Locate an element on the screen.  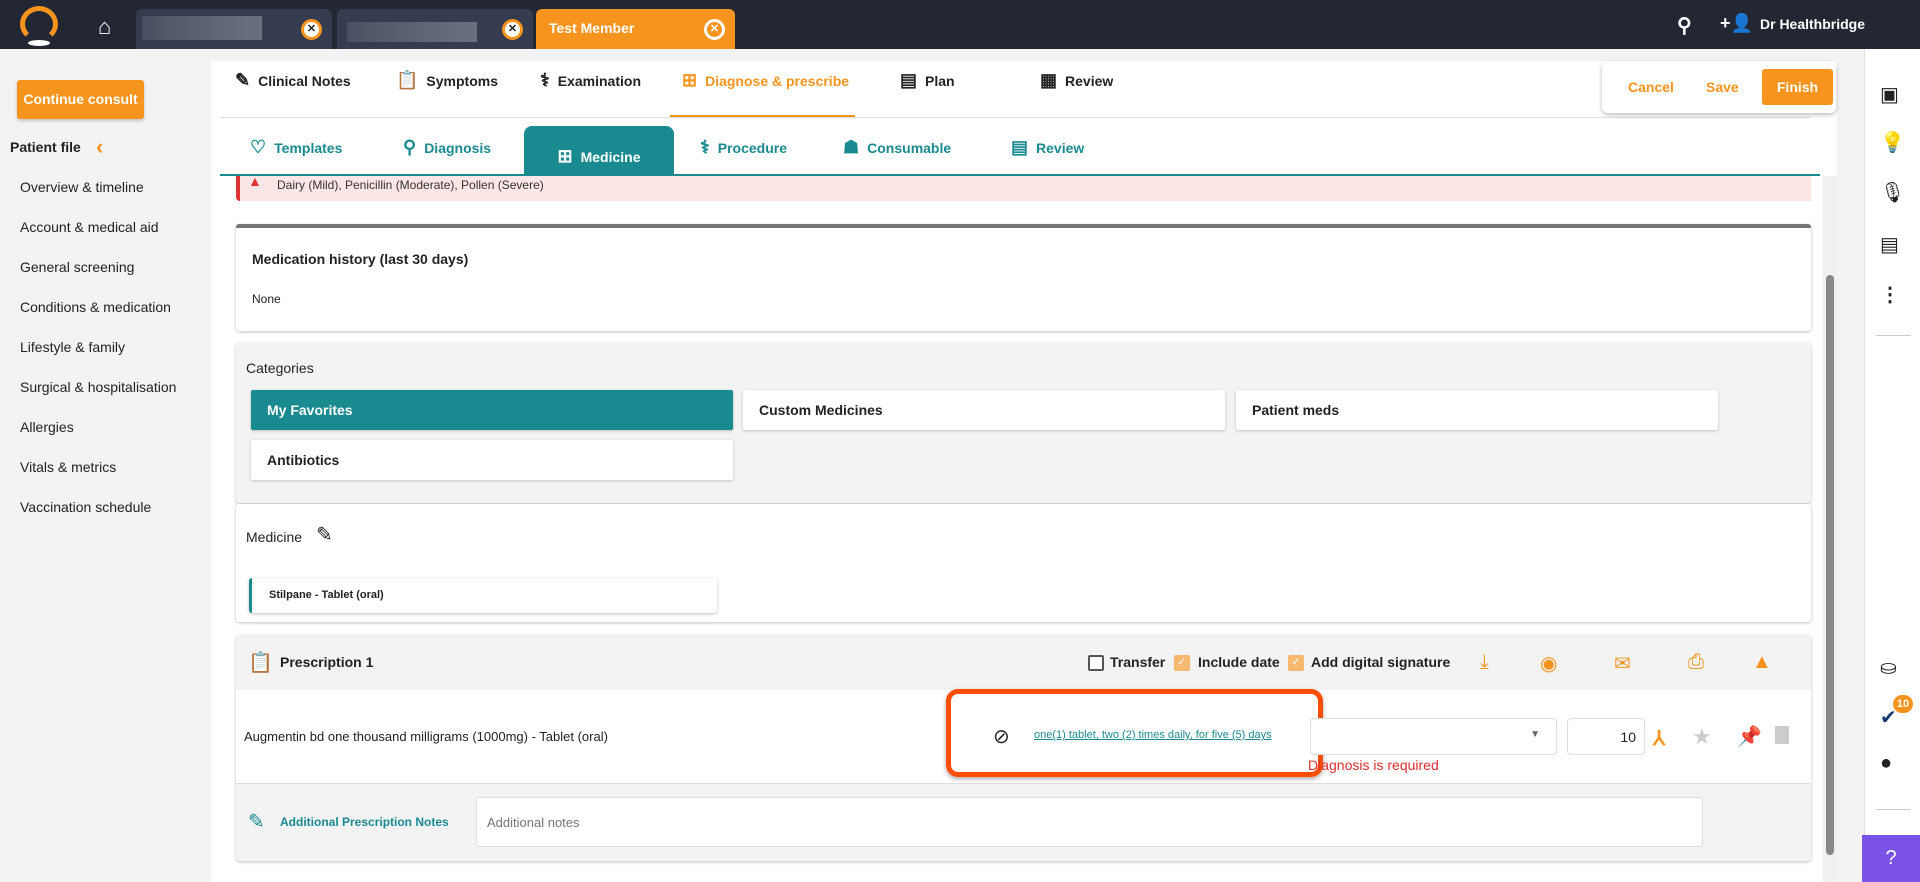
sidebar-item-vitals: Vitals & metrics is located at coordinates (68, 467).